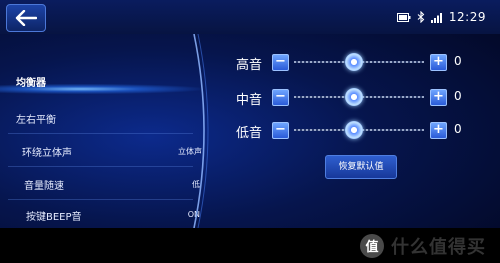 This screenshot has width=500, height=263. I want to click on menu-item-label: 左右平衡, so click(36, 120).